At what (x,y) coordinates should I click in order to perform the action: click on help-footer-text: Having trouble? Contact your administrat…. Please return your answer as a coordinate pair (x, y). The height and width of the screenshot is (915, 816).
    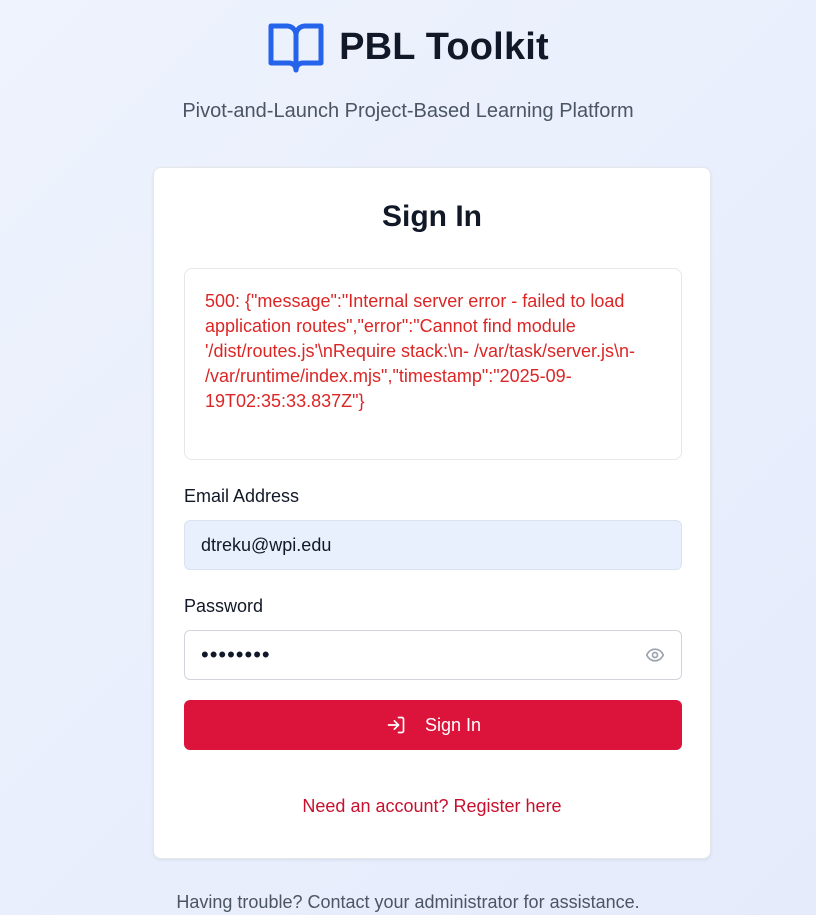
    Looking at the image, I should click on (408, 902).